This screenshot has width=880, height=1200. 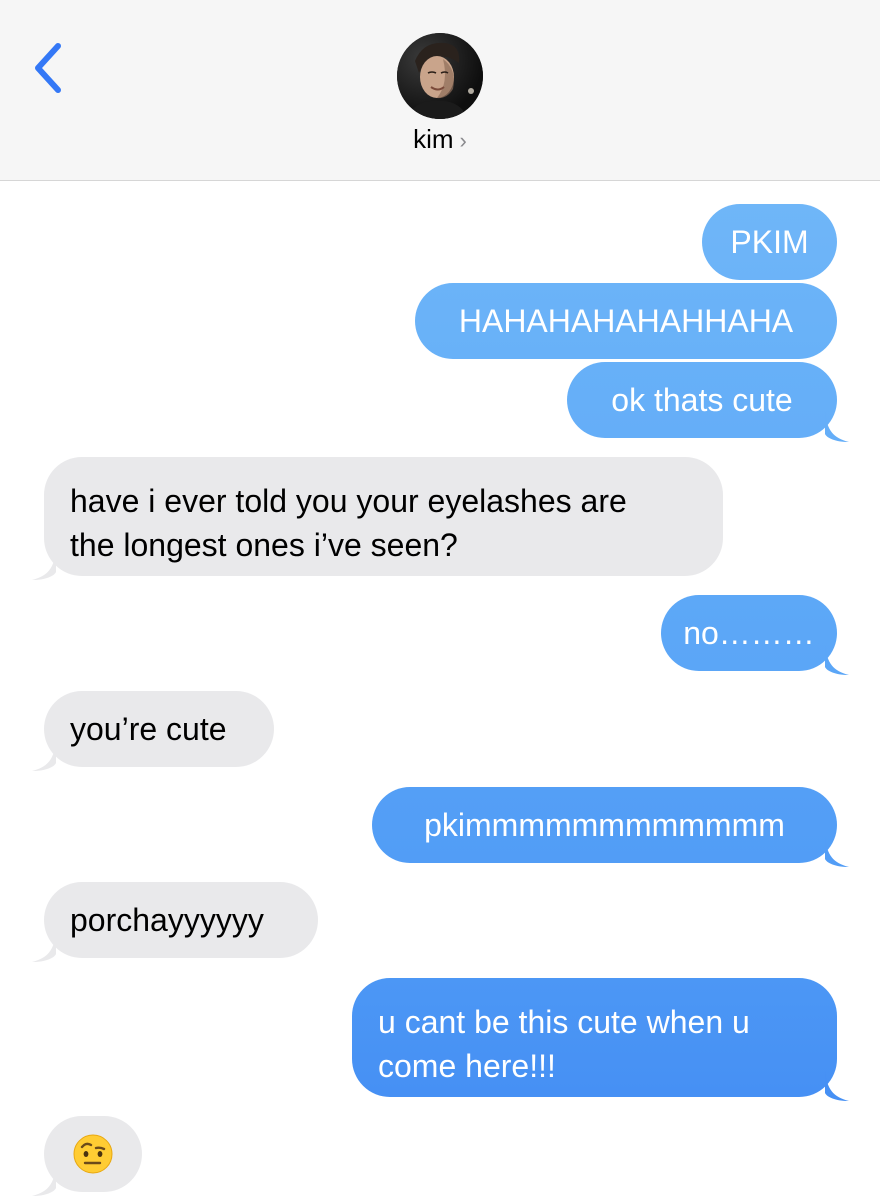 I want to click on received-message: porchayyyyyy, so click(x=175, y=922).